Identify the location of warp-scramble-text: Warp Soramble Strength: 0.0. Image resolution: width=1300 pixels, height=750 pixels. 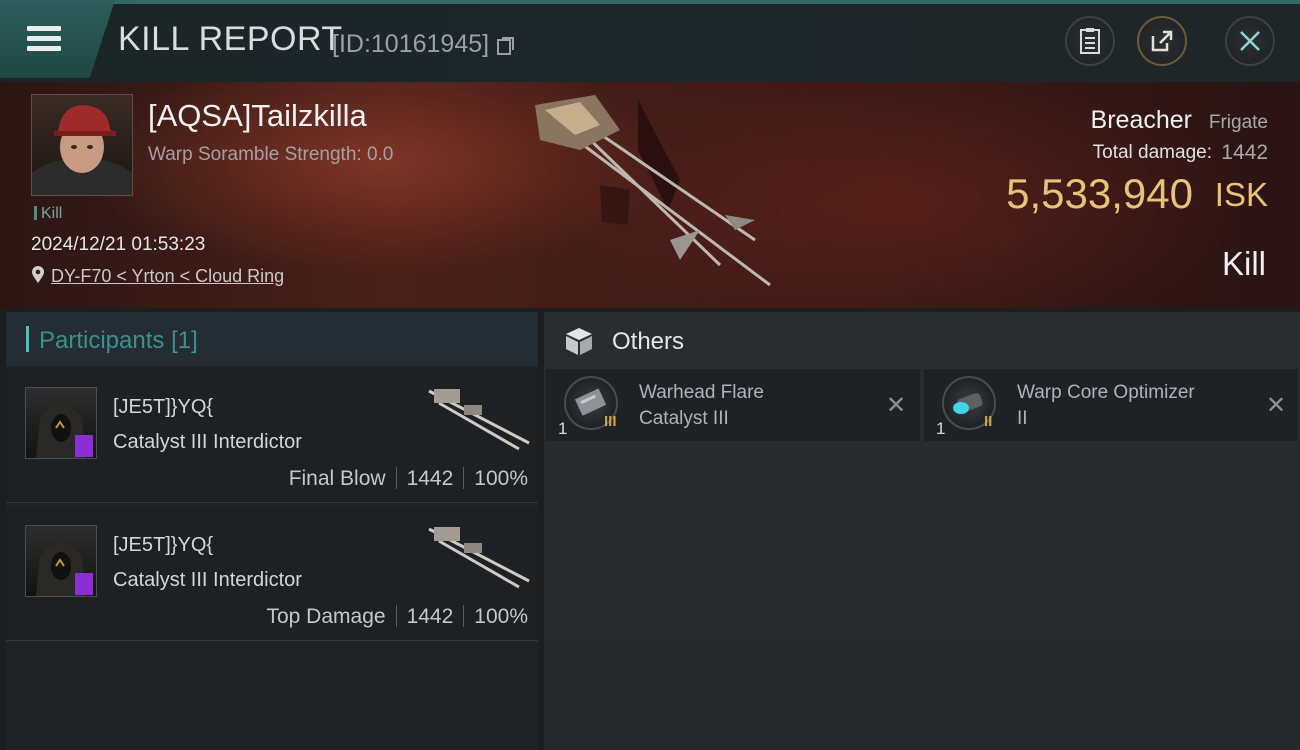
(271, 154).